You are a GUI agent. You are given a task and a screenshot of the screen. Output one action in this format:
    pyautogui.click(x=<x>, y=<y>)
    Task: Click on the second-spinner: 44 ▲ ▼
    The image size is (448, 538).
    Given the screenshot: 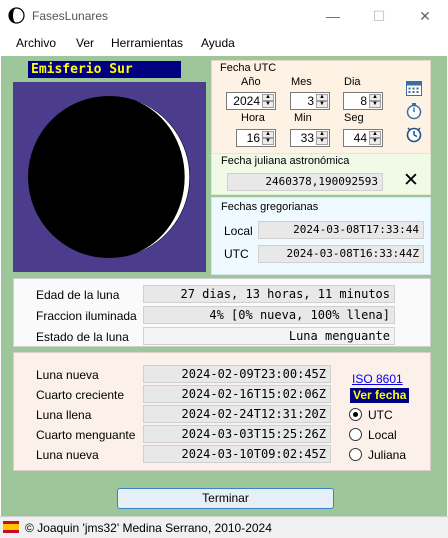 What is the action you would take?
    pyautogui.click(x=363, y=138)
    